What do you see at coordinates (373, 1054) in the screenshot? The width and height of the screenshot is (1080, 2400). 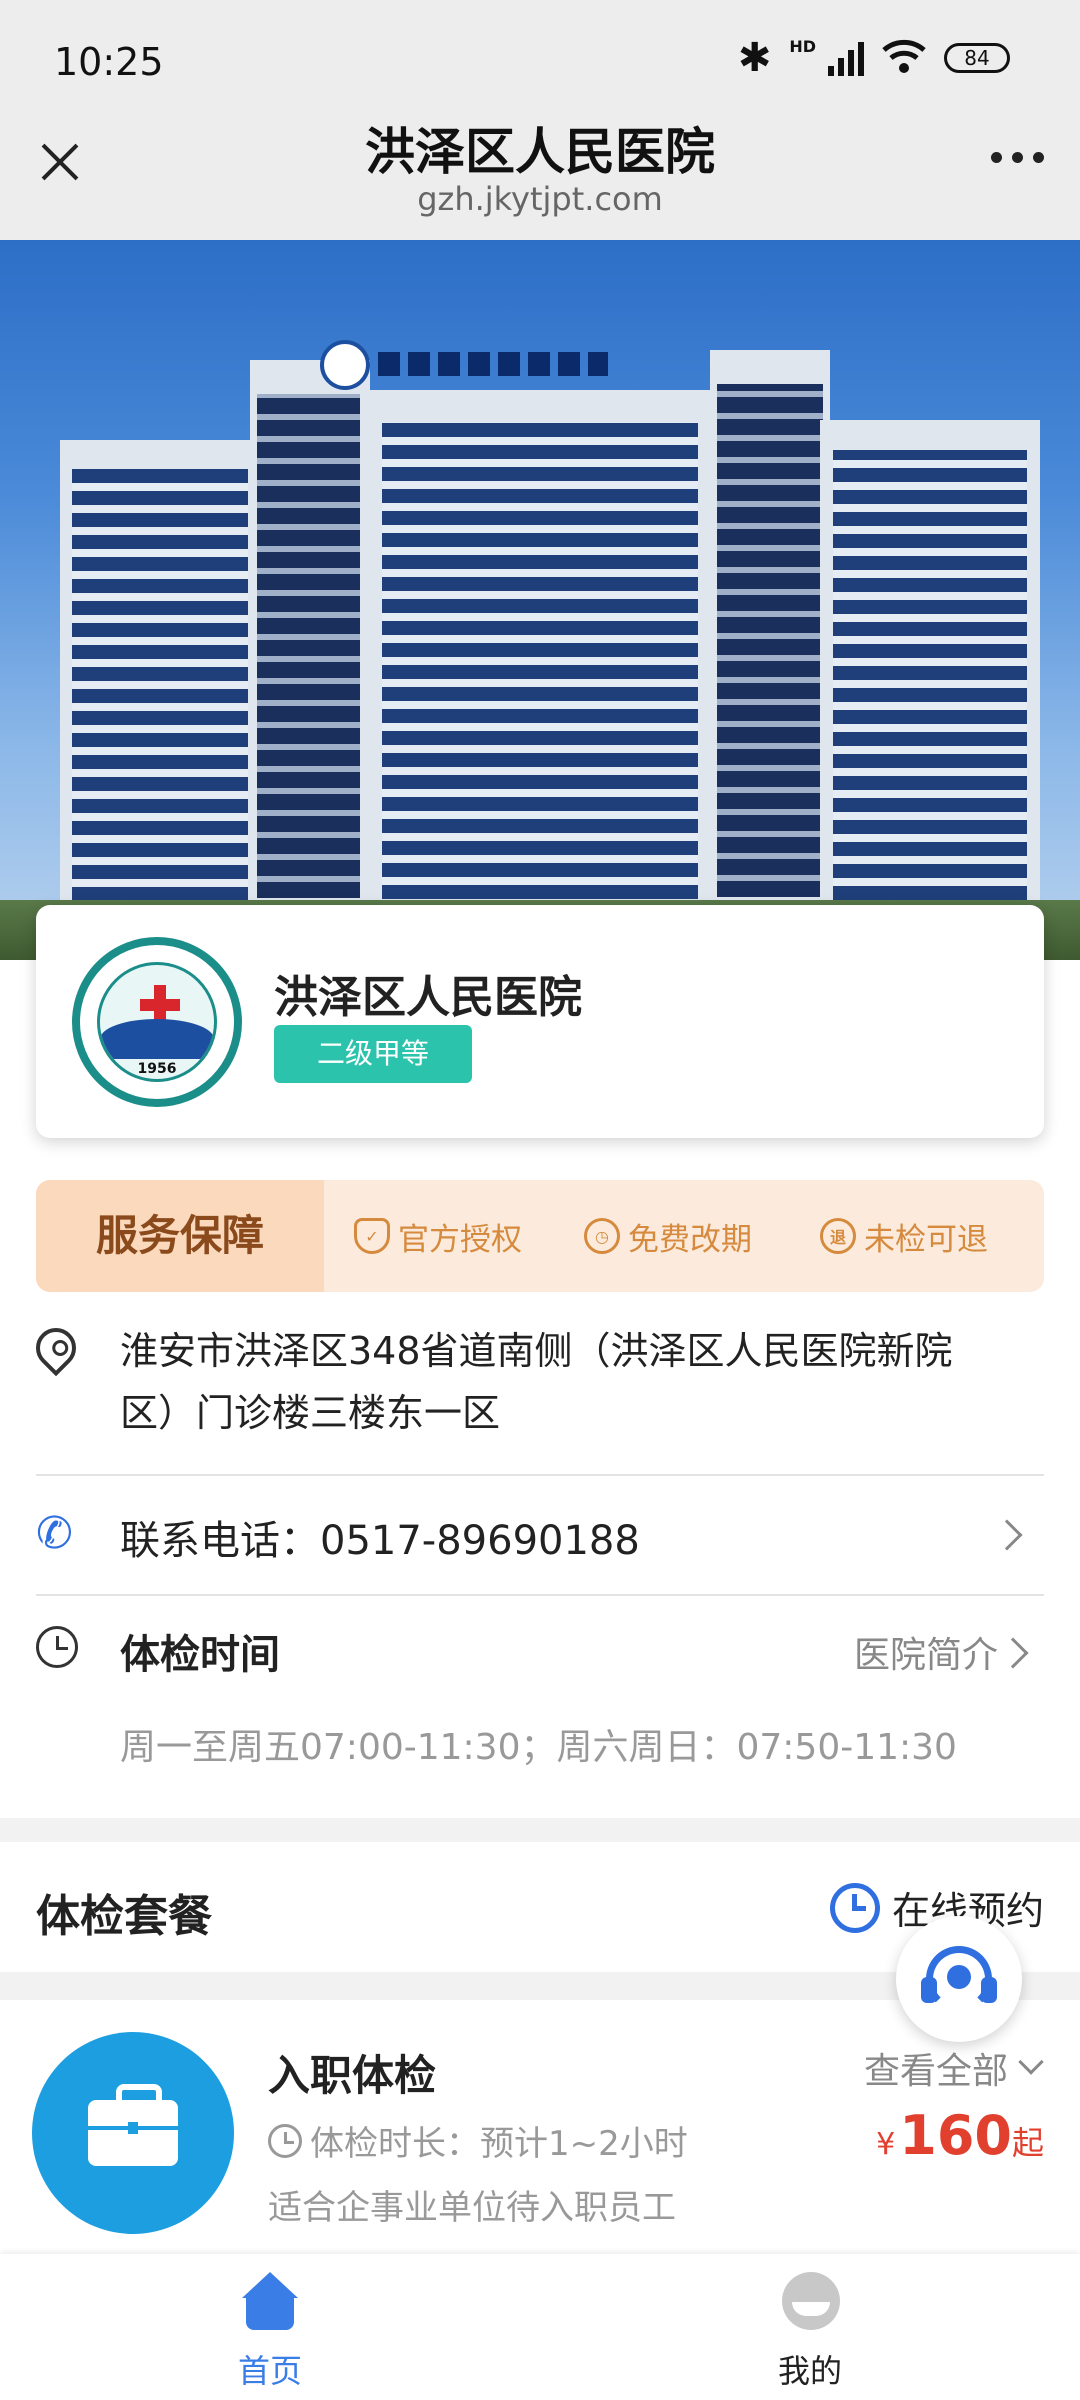 I see `hospital-grade-badge: 二级甲等` at bounding box center [373, 1054].